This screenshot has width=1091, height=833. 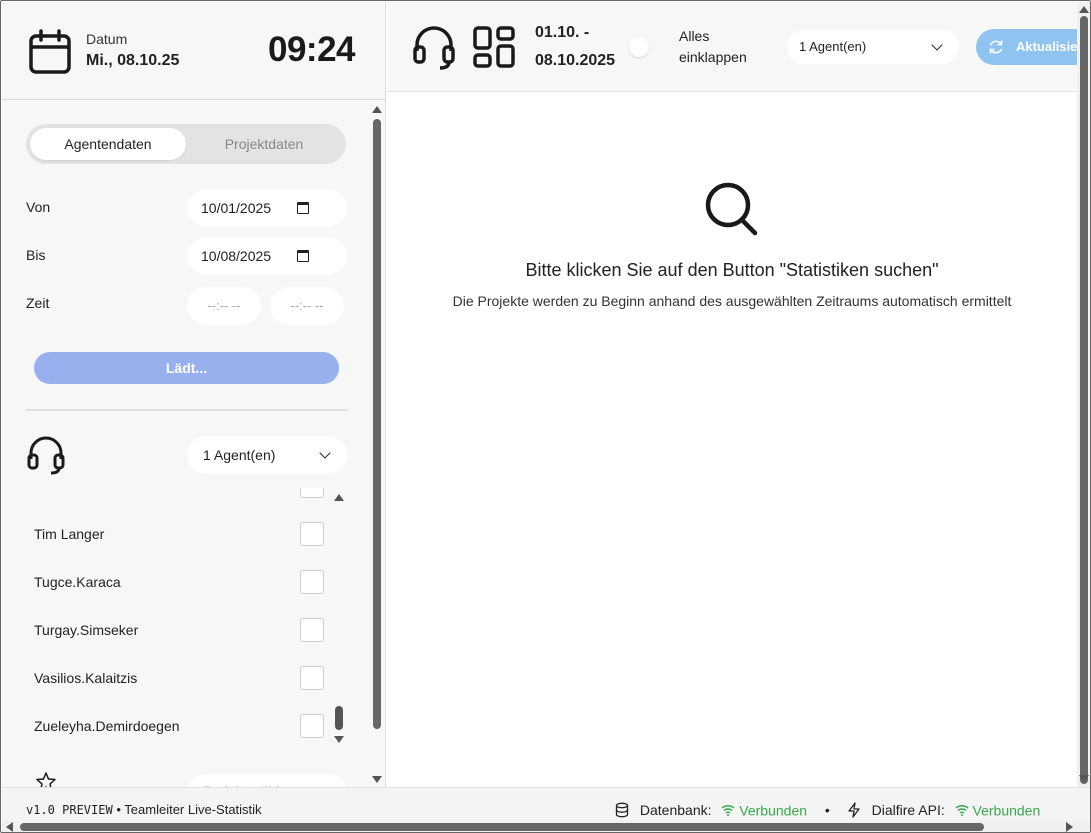 I want to click on database-icon, so click(x=622, y=810).